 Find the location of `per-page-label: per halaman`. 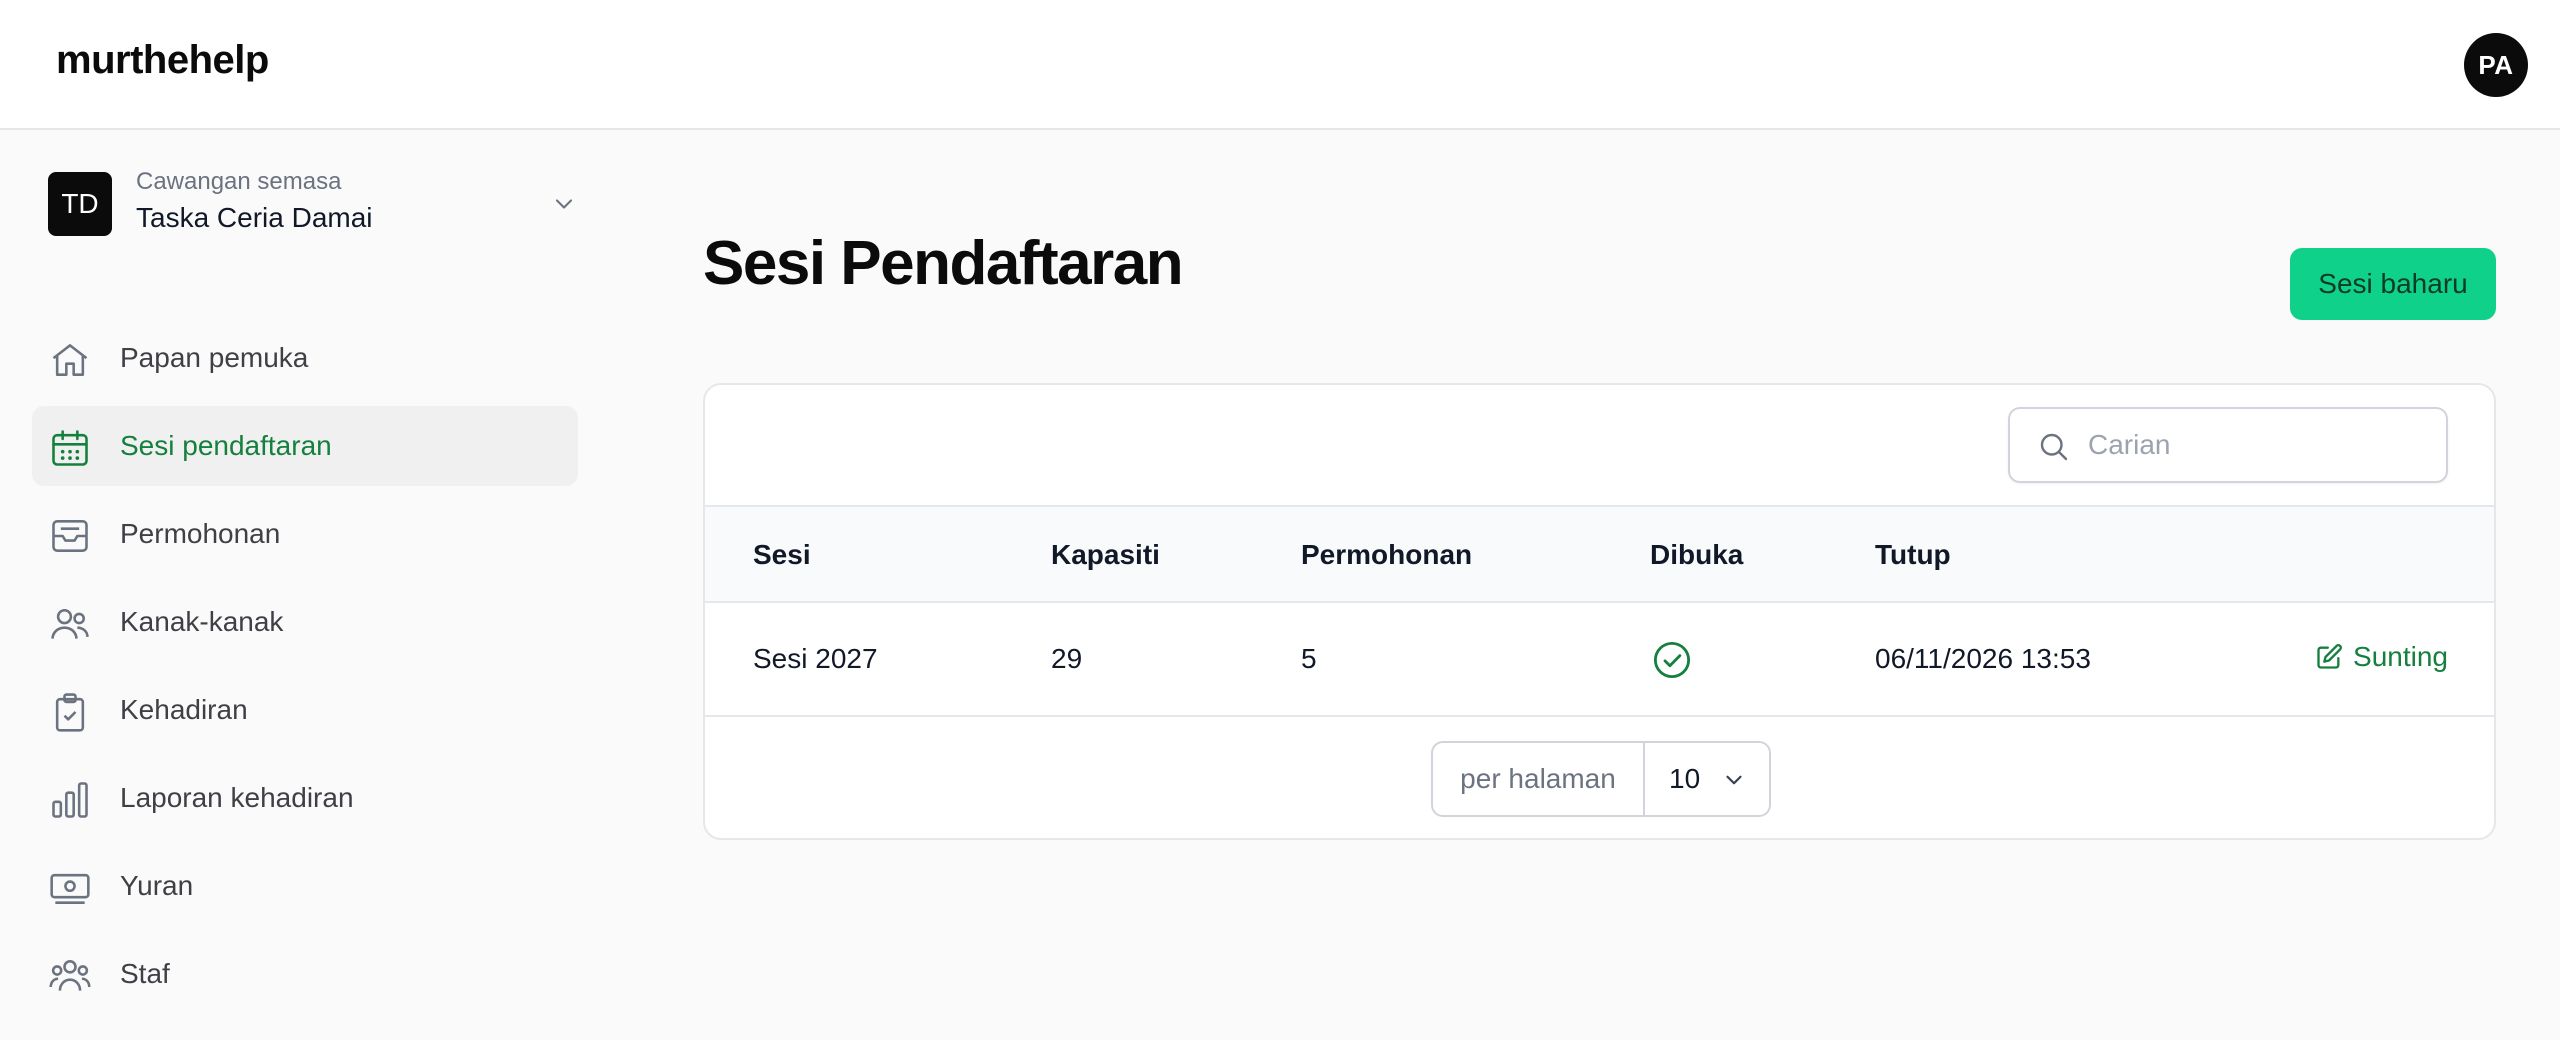

per-page-label: per halaman is located at coordinates (1539, 779).